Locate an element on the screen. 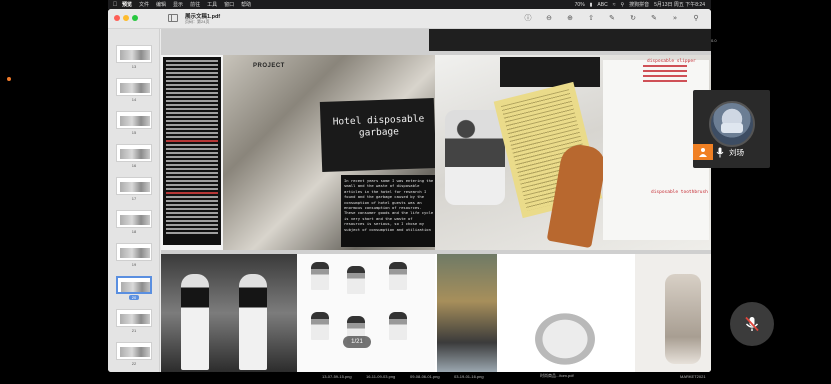 Image resolution: width=831 pixels, height=384 pixels. thumbnail-17: 17 is located at coordinates (134, 189).